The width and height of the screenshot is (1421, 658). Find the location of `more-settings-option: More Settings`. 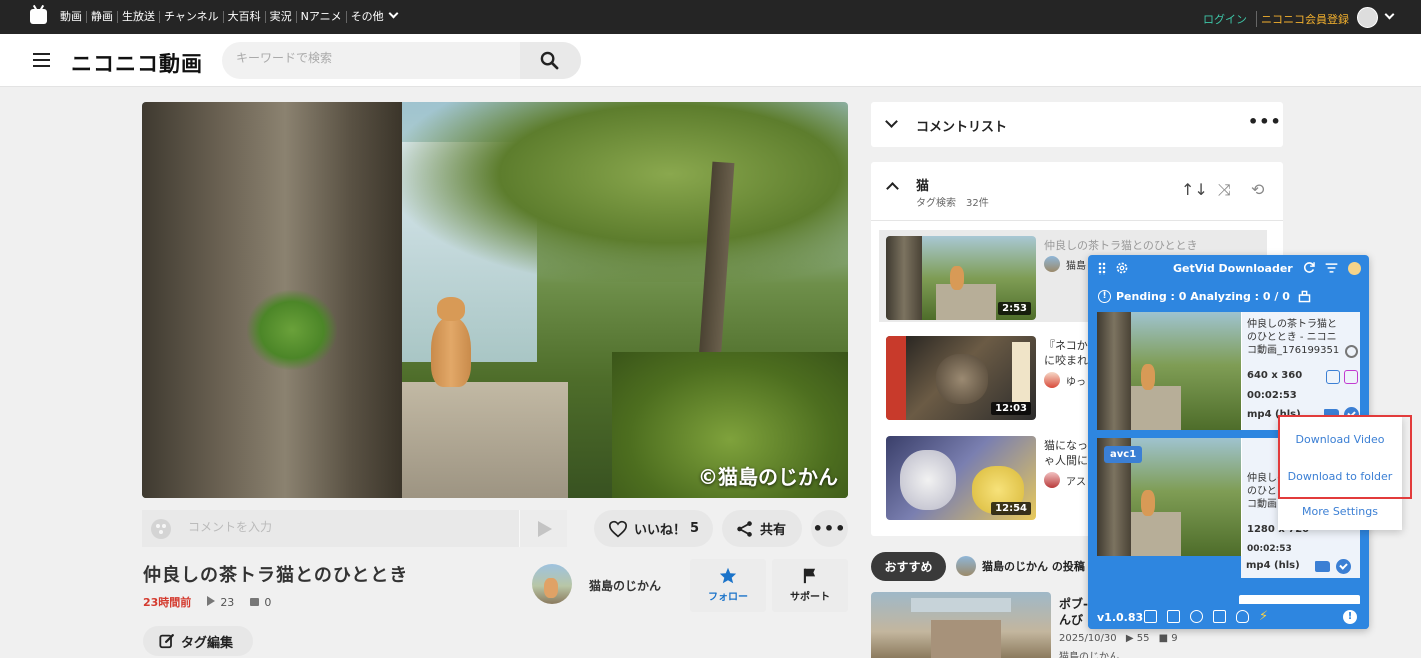

more-settings-option: More Settings is located at coordinates (1340, 511).